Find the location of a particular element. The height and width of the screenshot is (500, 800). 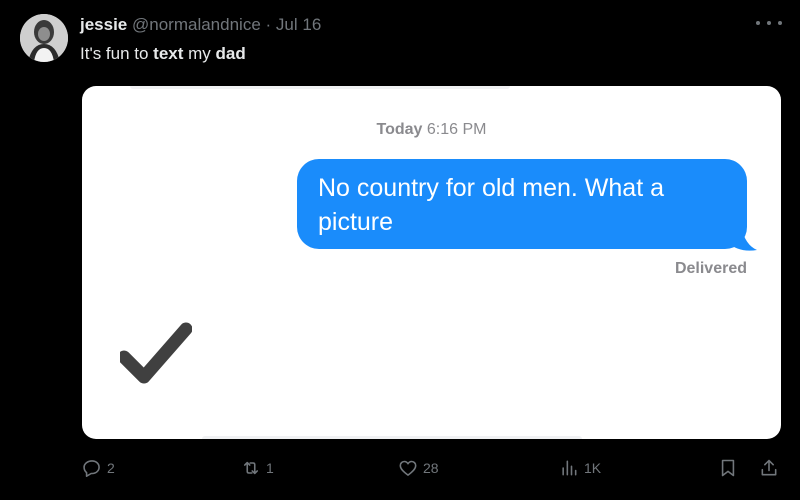

message-bubble-tail is located at coordinates (742, 238).